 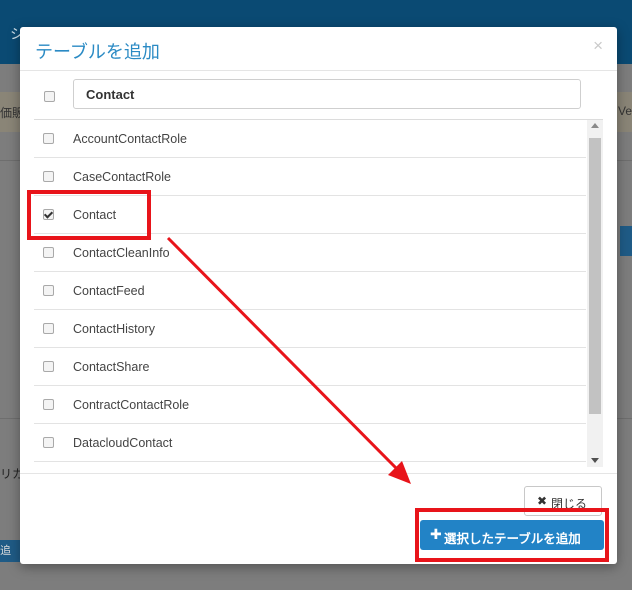 I want to click on background-add-button: 追加, so click(x=10, y=551).